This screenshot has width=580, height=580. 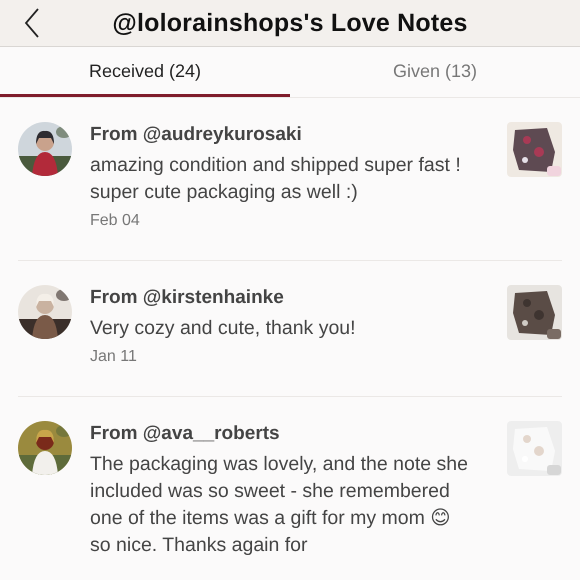 What do you see at coordinates (145, 72) in the screenshot?
I see `tab: Received (24)` at bounding box center [145, 72].